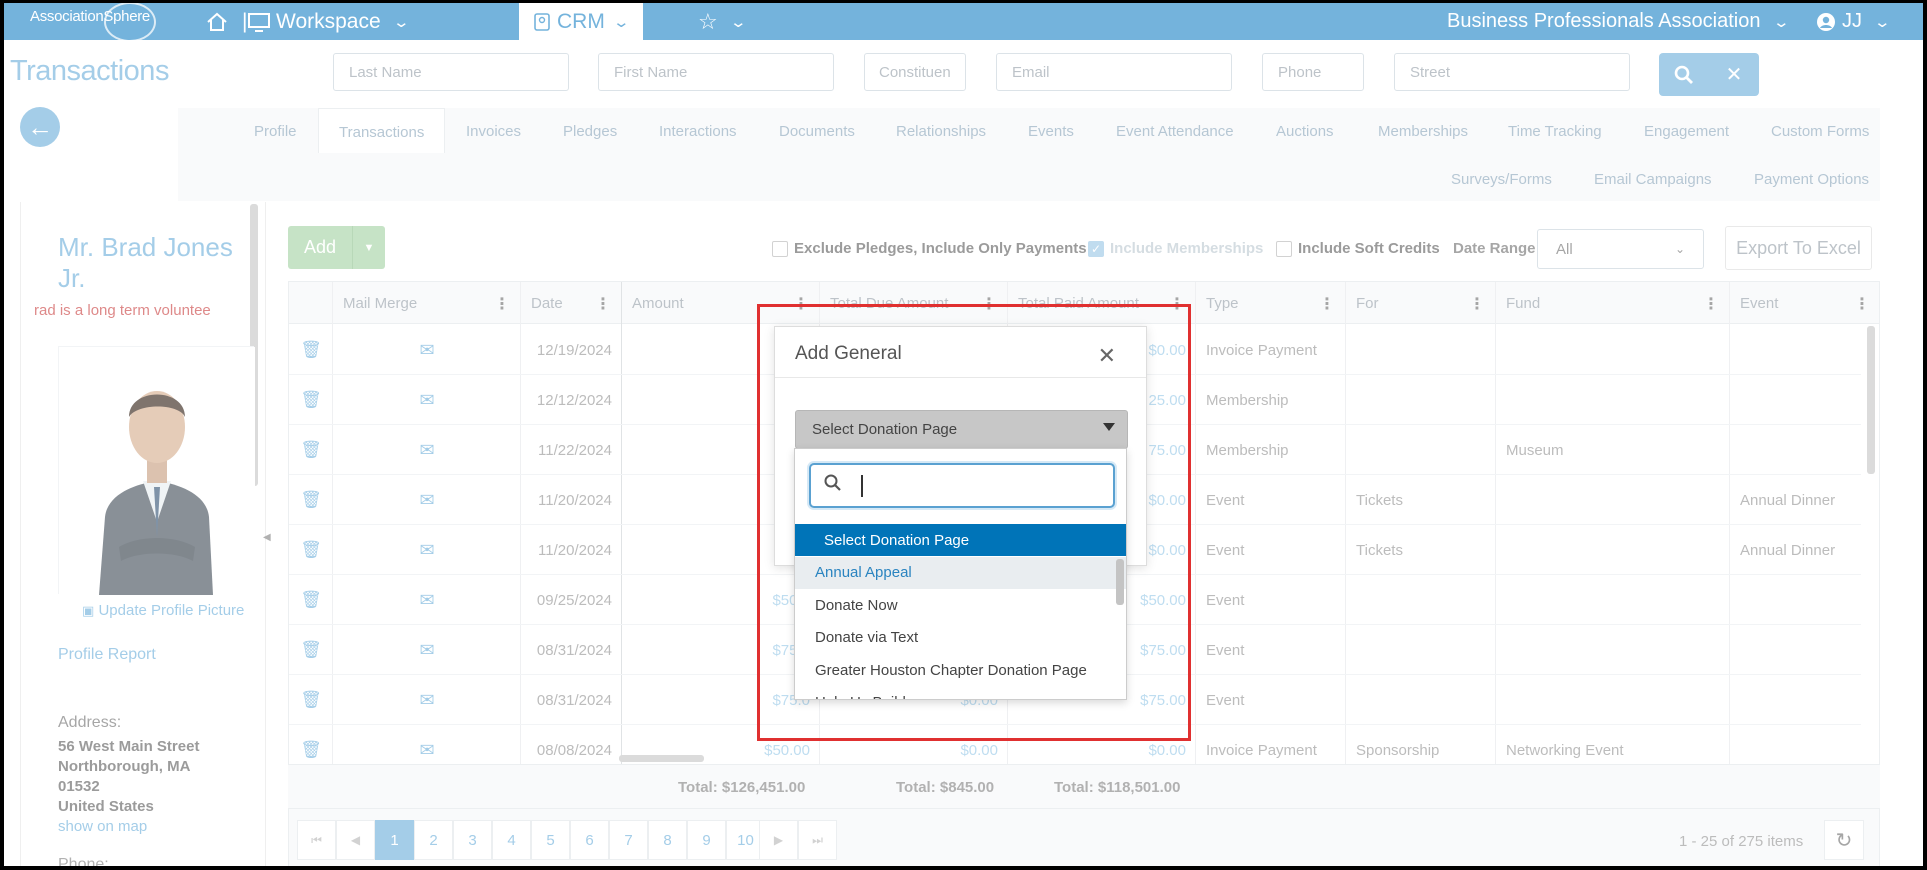  What do you see at coordinates (961, 429) in the screenshot?
I see `donation-page-select: Select Donation Page` at bounding box center [961, 429].